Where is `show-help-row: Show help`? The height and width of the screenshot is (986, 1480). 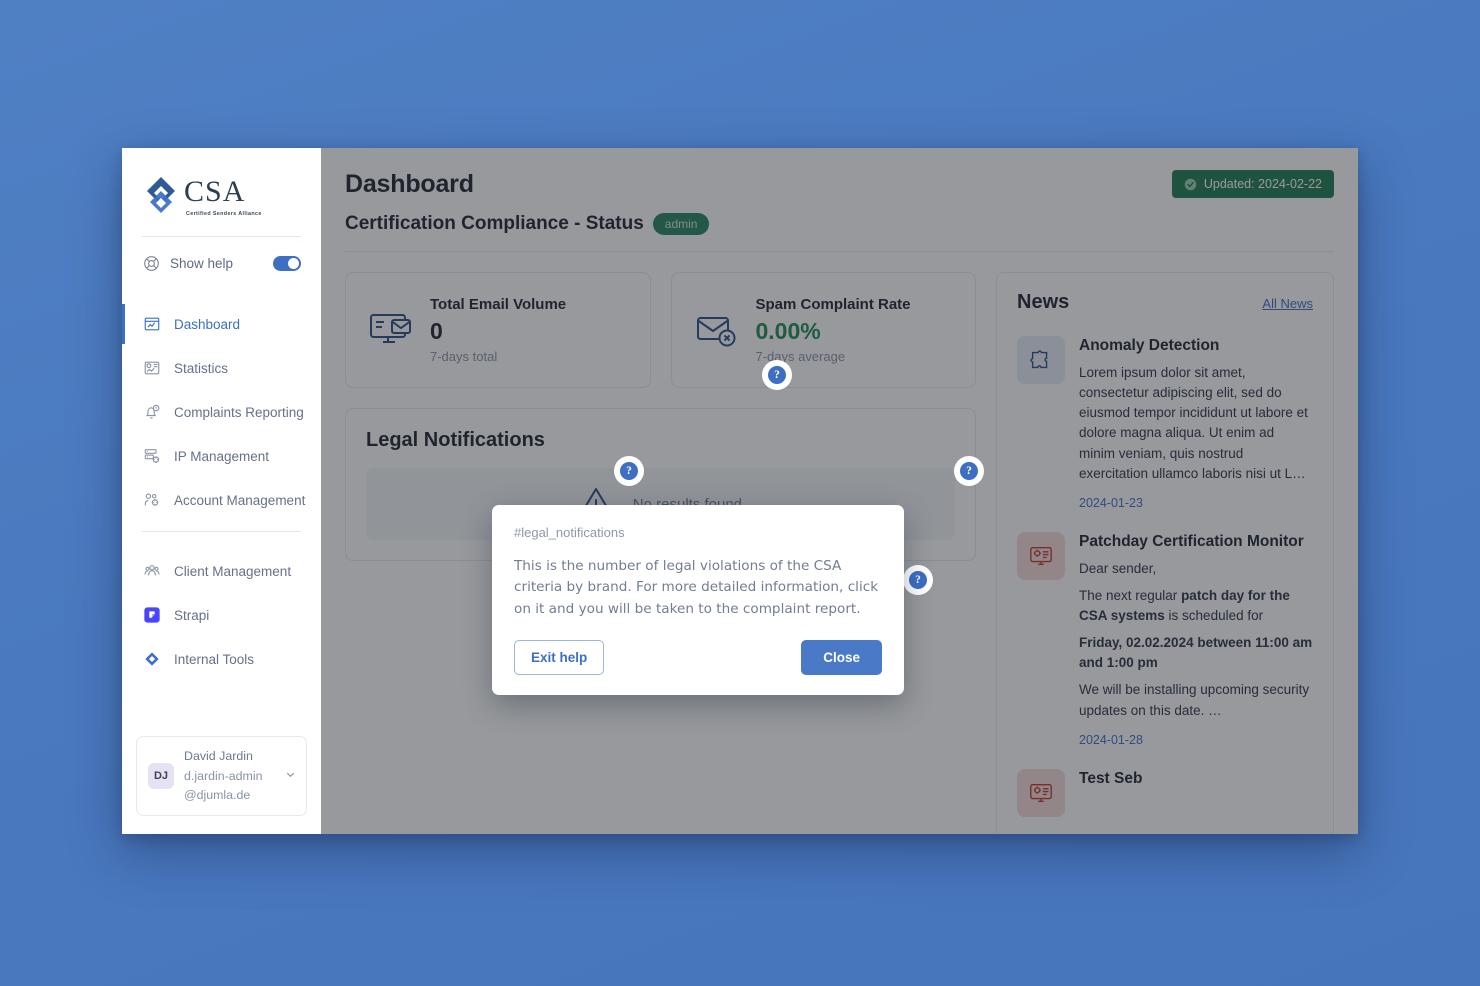 show-help-row: Show help is located at coordinates (221, 255).